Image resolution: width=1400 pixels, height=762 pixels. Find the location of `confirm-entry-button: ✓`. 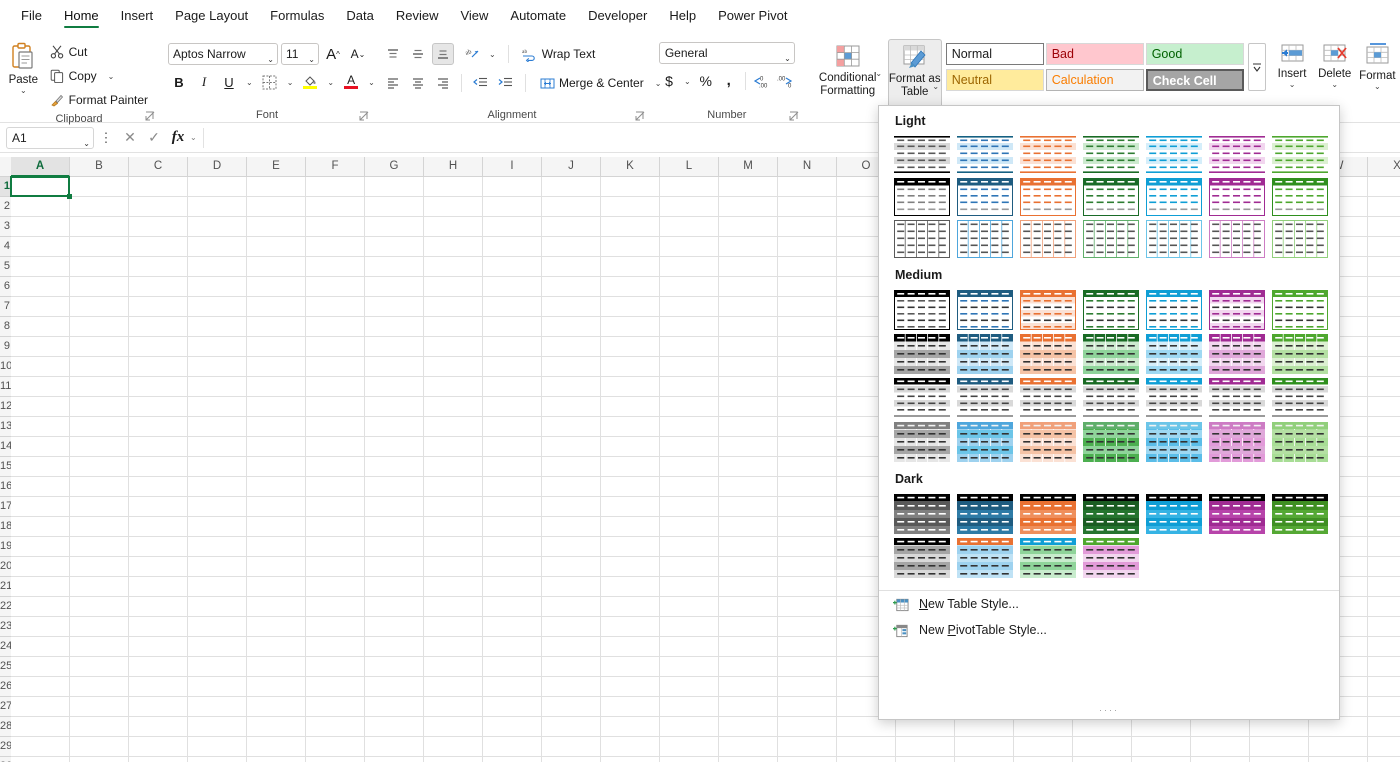

confirm-entry-button: ✓ is located at coordinates (154, 138).